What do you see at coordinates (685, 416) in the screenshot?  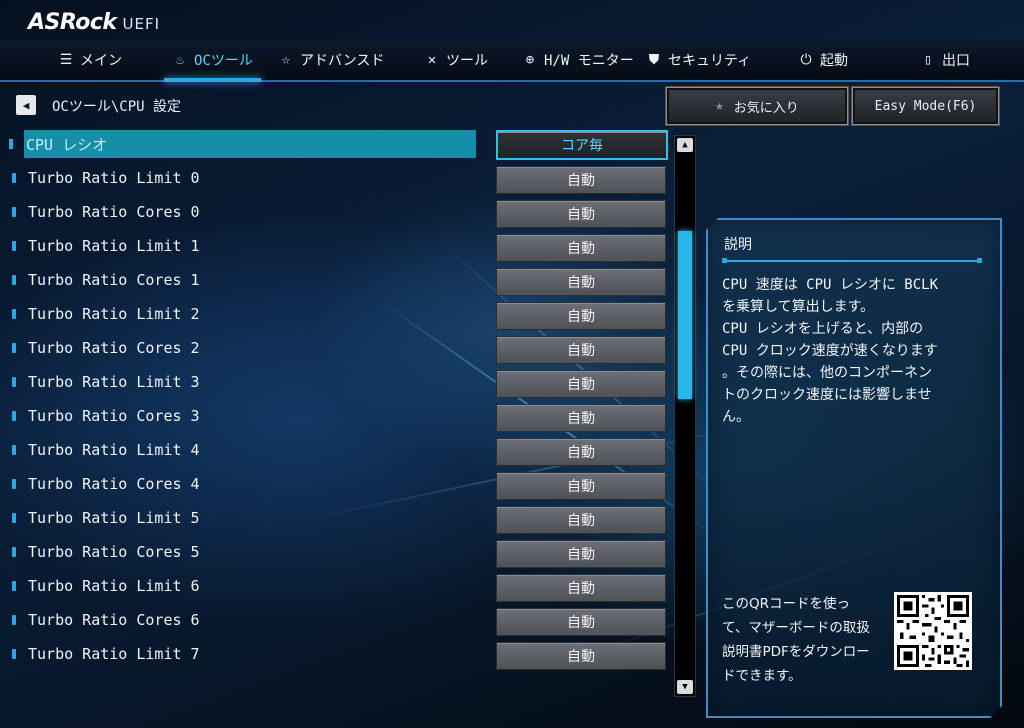 I see `scrollbar: ▲ ▼` at bounding box center [685, 416].